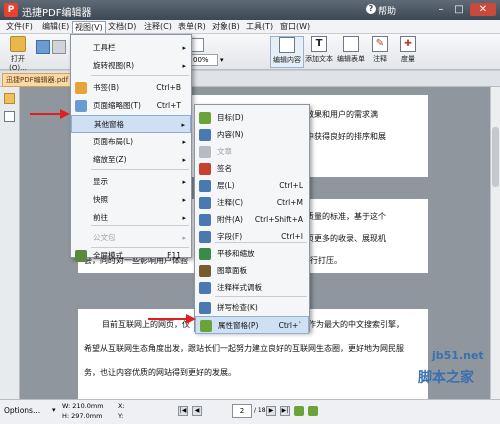  Describe the element at coordinates (230, 219) in the screenshot. I see `menu-item-label: 附件(A)` at that location.